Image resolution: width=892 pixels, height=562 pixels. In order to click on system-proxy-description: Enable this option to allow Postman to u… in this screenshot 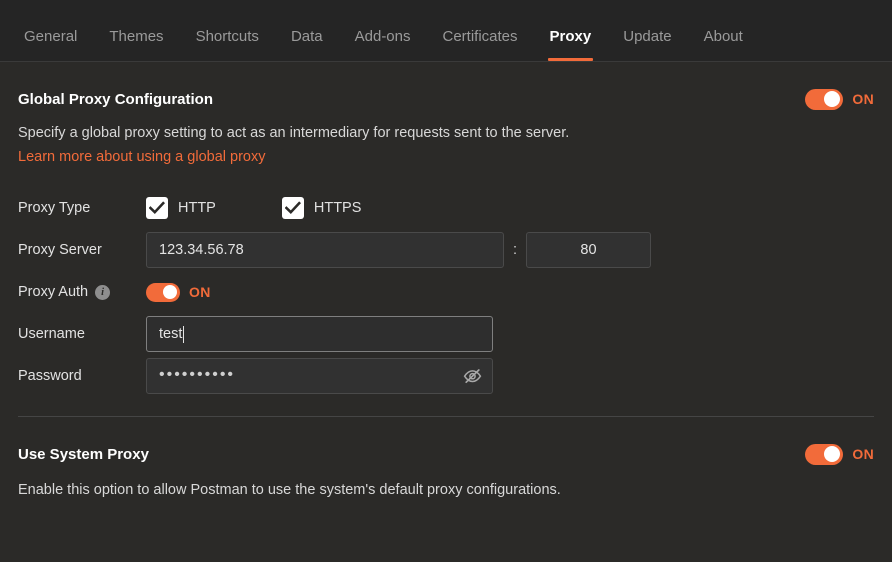, I will do `click(289, 490)`.